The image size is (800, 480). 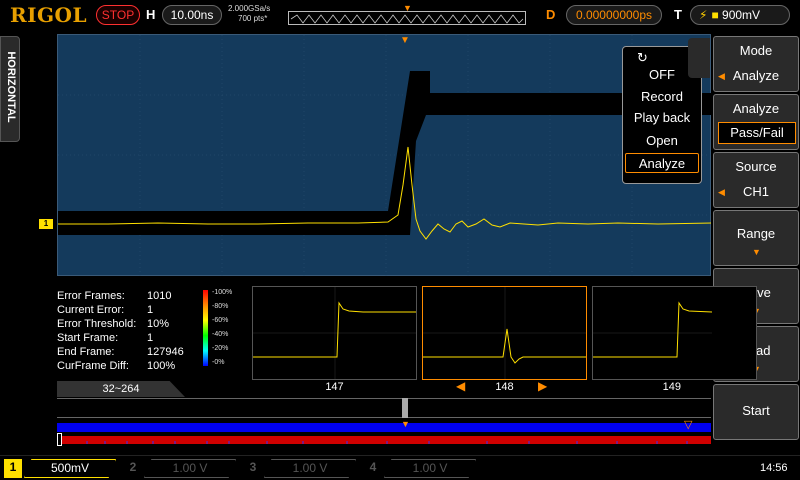 What do you see at coordinates (756, 108) in the screenshot?
I see `analyze-title: Analyze` at bounding box center [756, 108].